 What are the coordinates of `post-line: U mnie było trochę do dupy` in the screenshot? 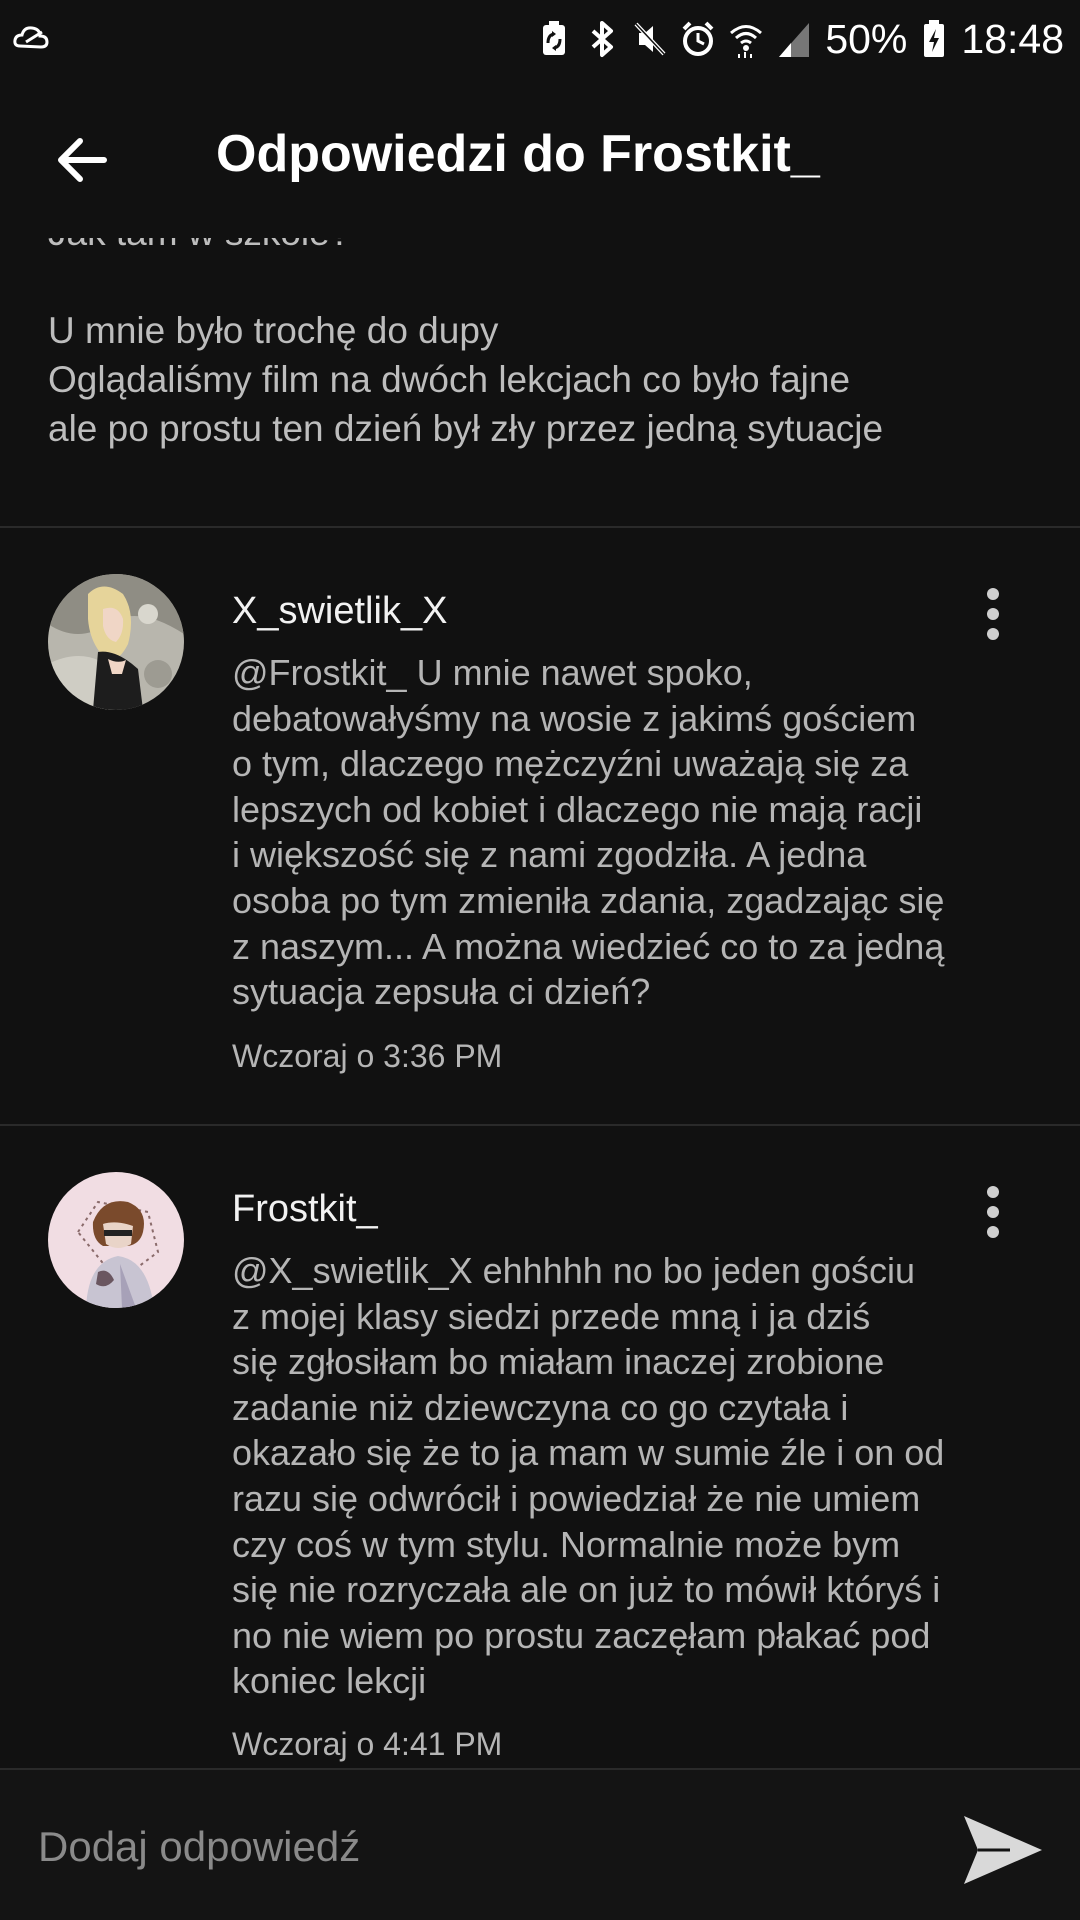 It's located at (273, 330).